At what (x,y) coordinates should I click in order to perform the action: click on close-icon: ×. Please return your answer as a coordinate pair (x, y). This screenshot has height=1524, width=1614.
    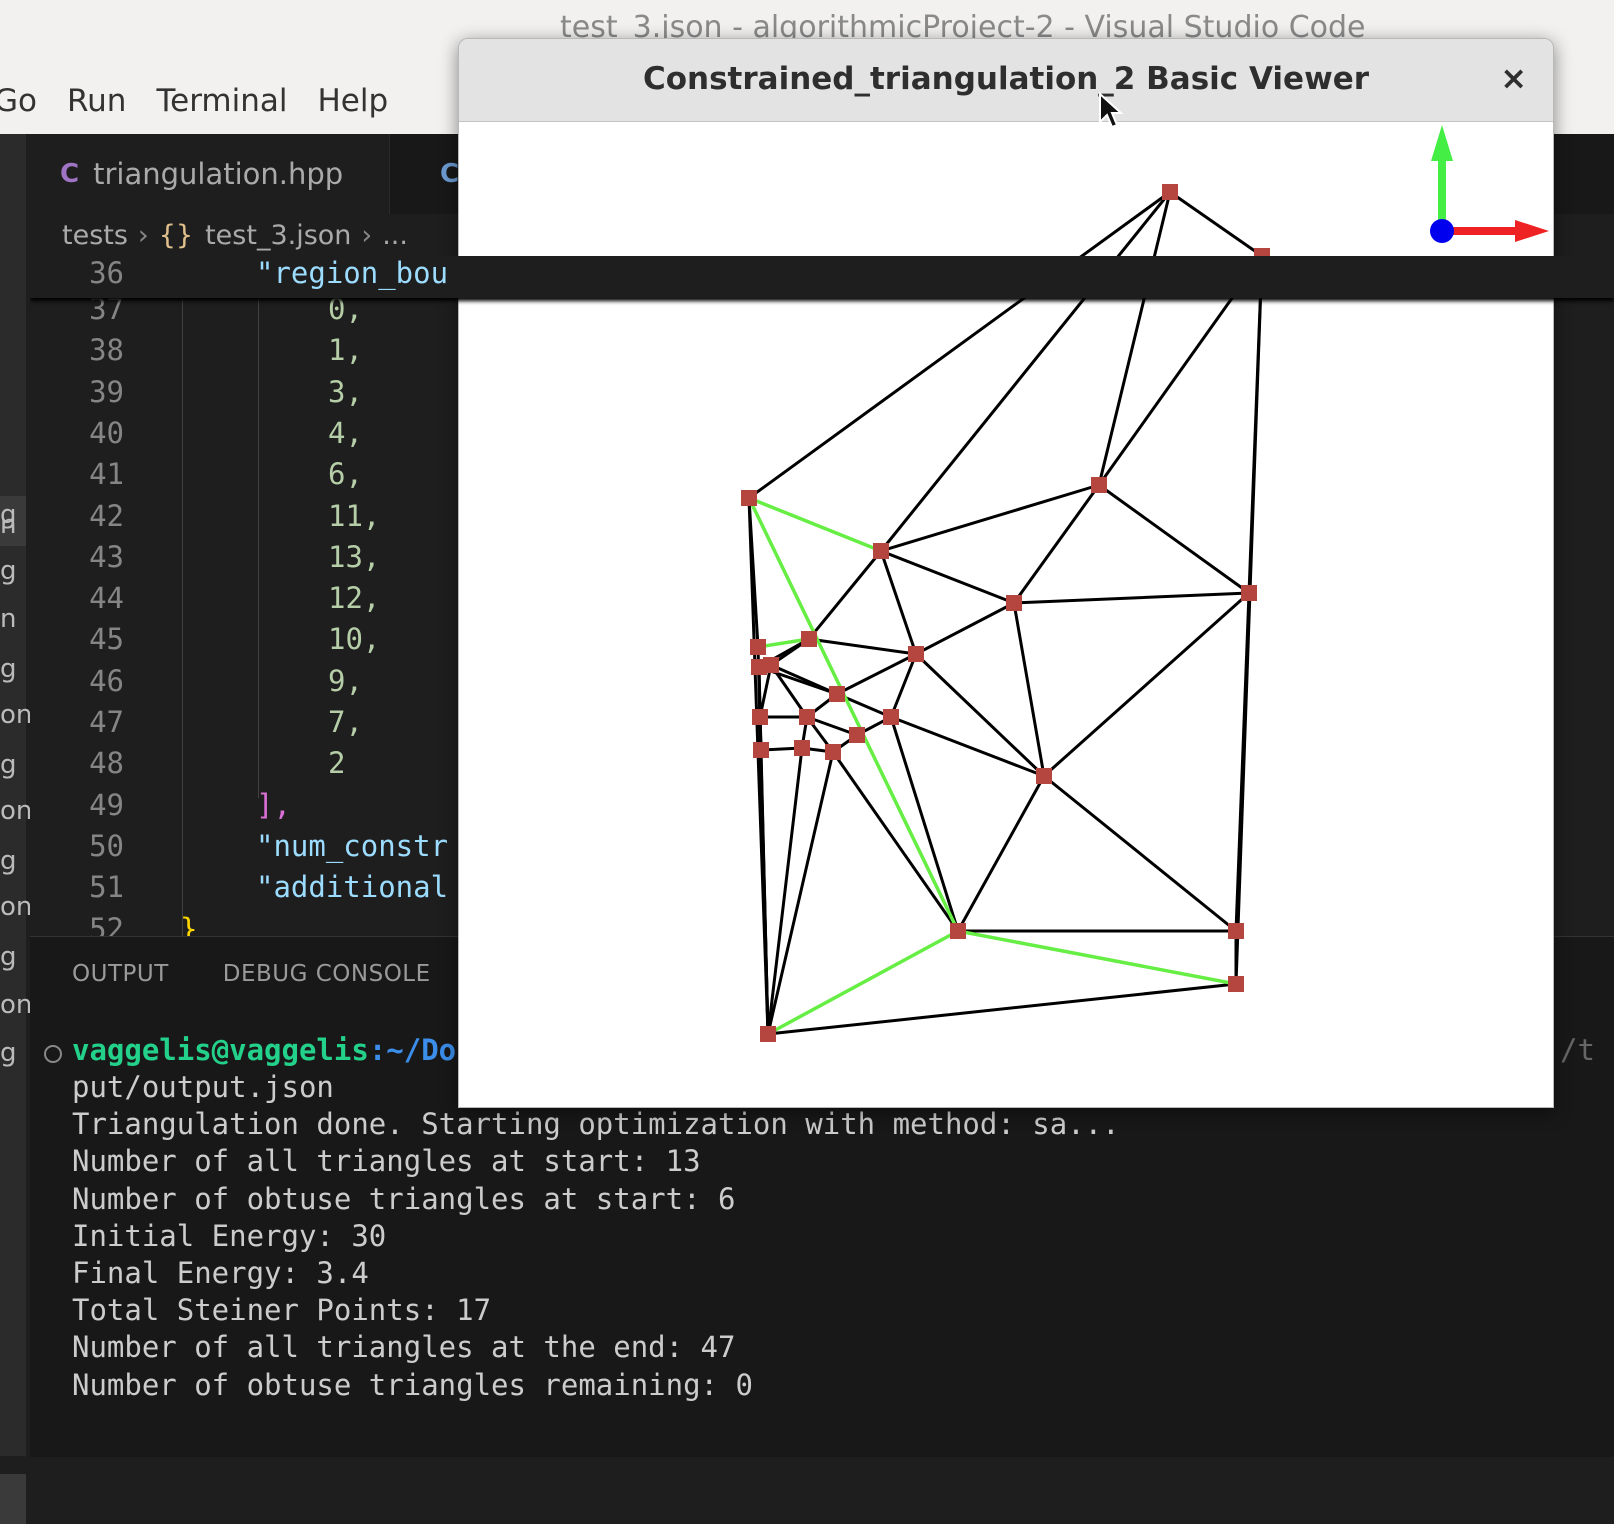
    Looking at the image, I should click on (1513, 78).